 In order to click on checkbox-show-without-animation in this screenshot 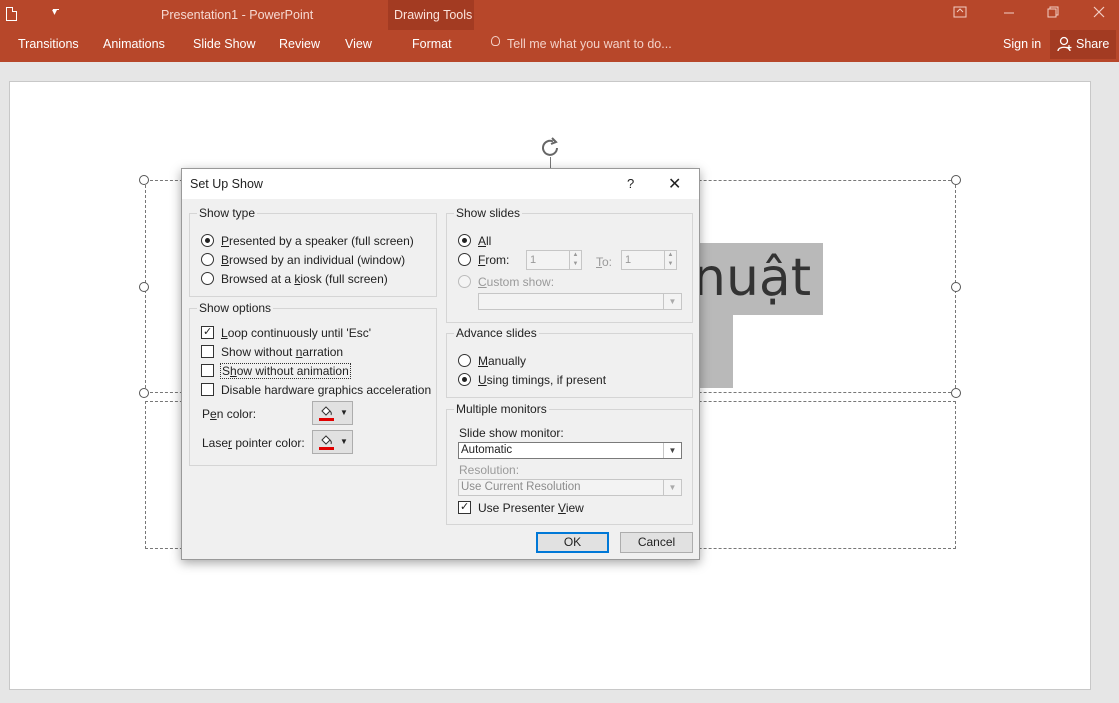, I will do `click(207, 370)`.